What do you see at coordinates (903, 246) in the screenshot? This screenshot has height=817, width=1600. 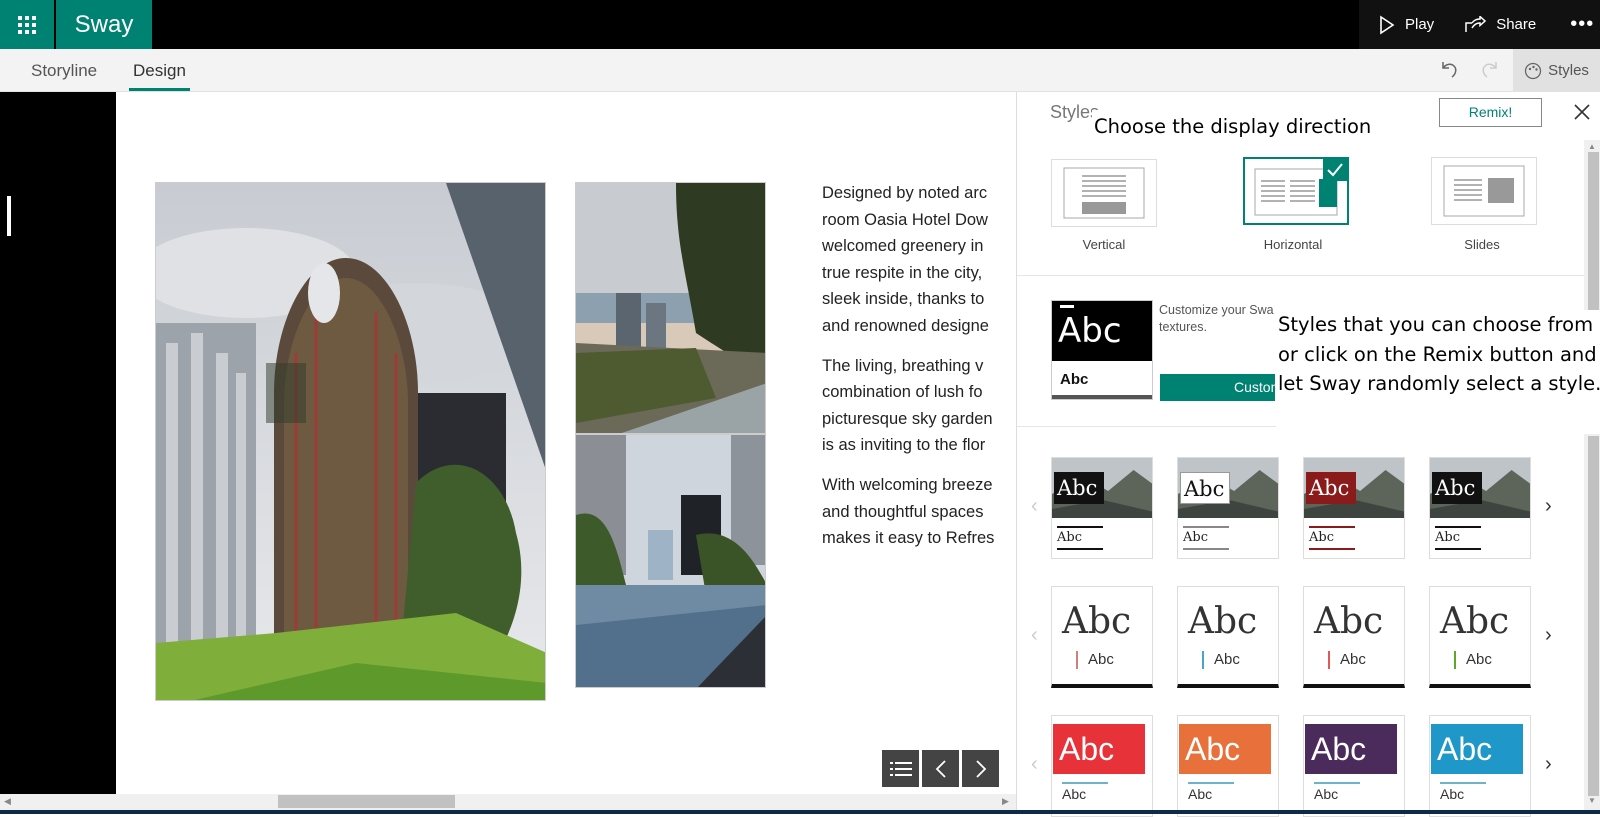 I see `story-text-line: welcomed greenery in` at bounding box center [903, 246].